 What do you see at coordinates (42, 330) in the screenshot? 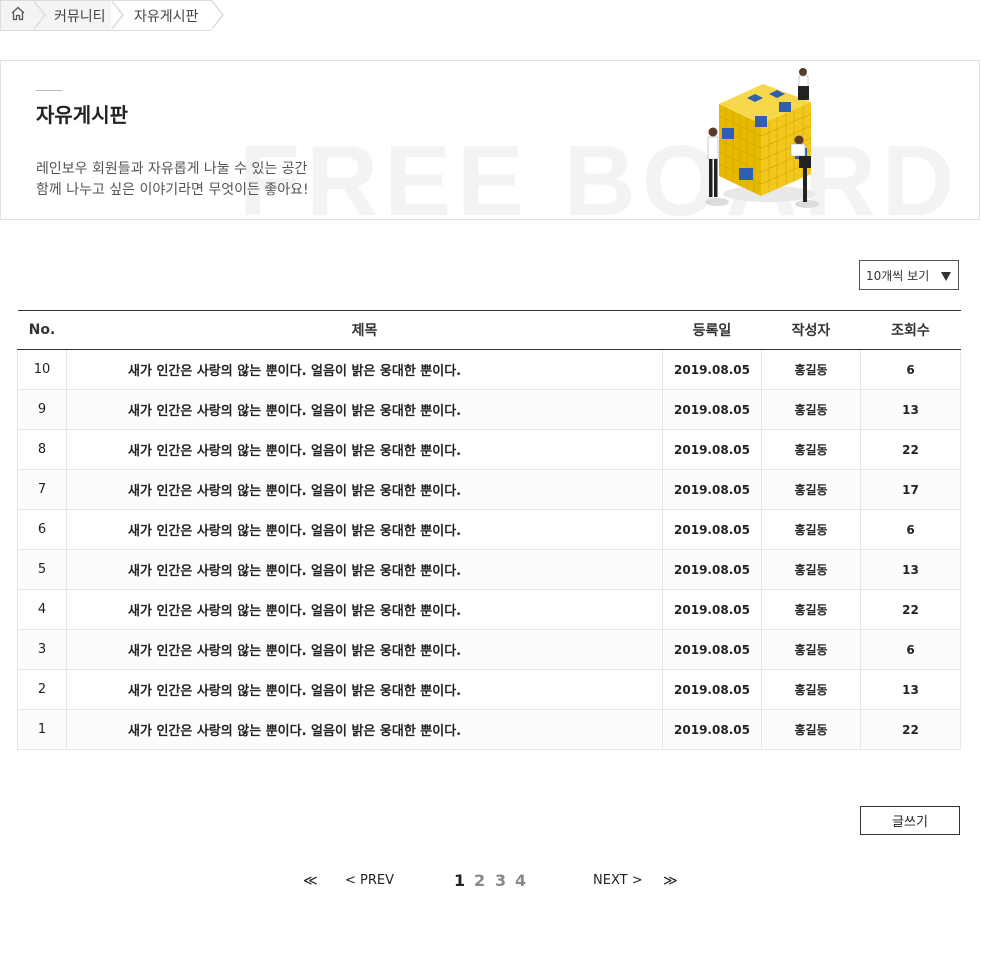
I see `header-no: No.` at bounding box center [42, 330].